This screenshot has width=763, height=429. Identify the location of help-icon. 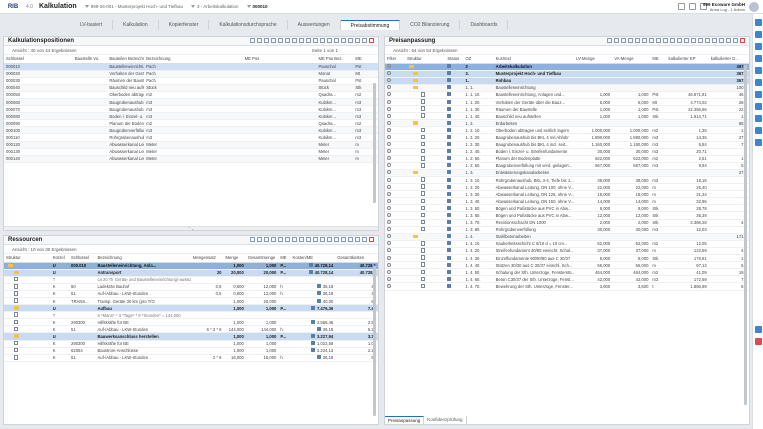
(681, 6).